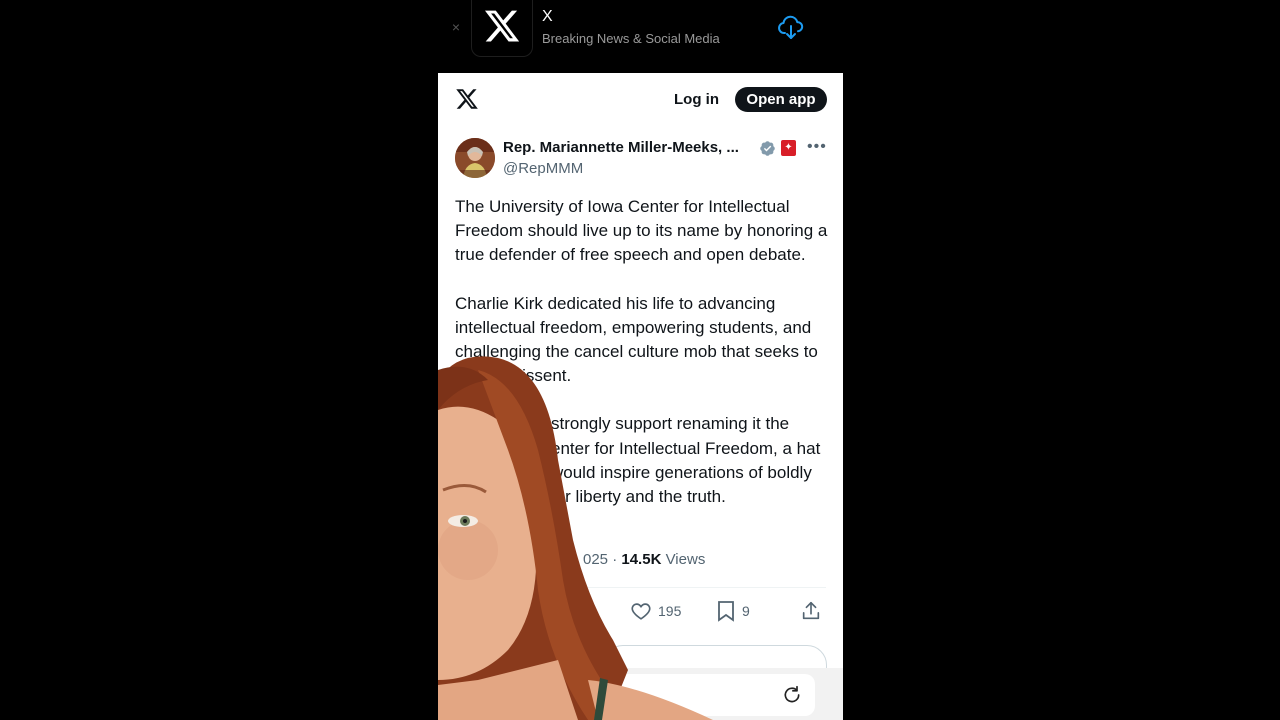  What do you see at coordinates (788, 148) in the screenshot?
I see `government-badge-icon: ✦` at bounding box center [788, 148].